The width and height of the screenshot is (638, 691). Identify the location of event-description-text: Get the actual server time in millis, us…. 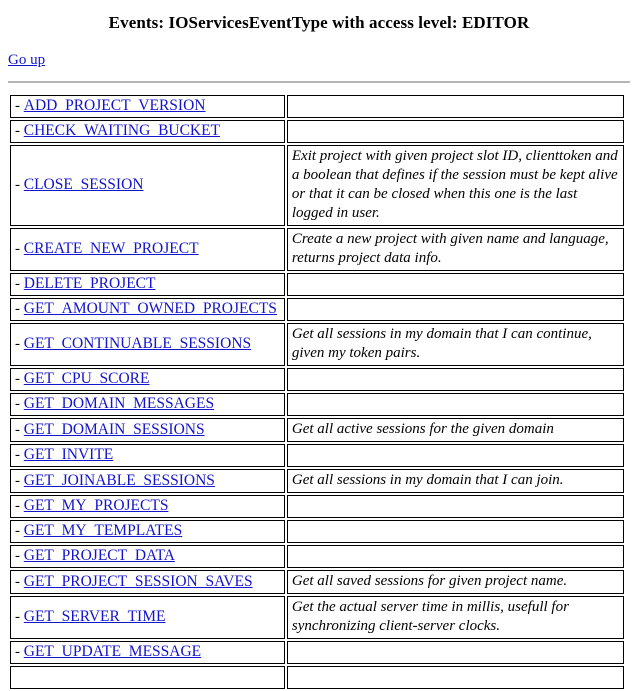
(430, 616).